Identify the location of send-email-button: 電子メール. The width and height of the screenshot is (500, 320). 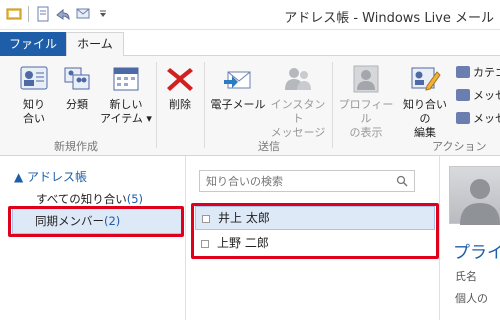
(238, 88).